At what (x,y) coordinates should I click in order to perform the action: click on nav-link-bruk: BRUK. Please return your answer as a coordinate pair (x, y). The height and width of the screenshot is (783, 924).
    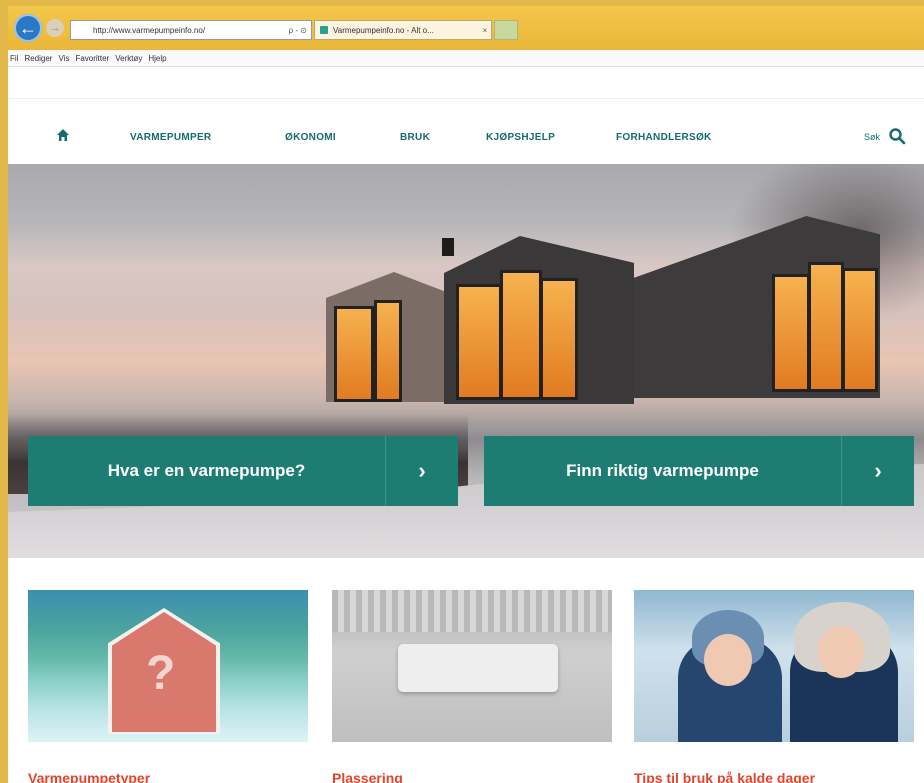
    Looking at the image, I should click on (415, 137).